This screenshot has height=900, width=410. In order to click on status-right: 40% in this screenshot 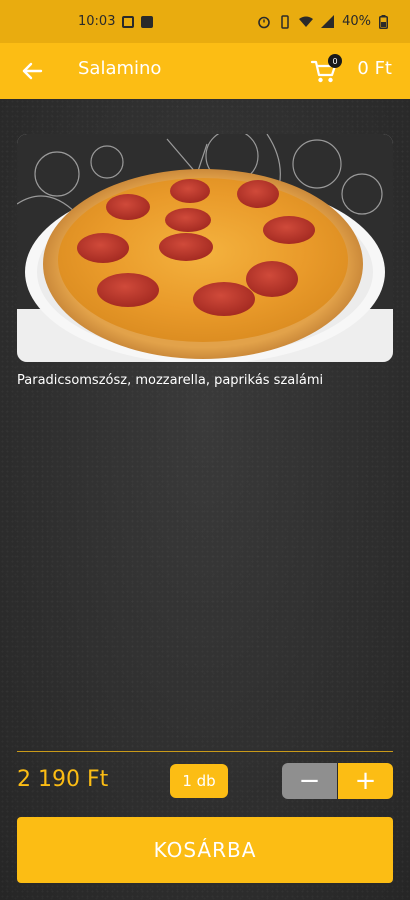, I will do `click(322, 21)`.